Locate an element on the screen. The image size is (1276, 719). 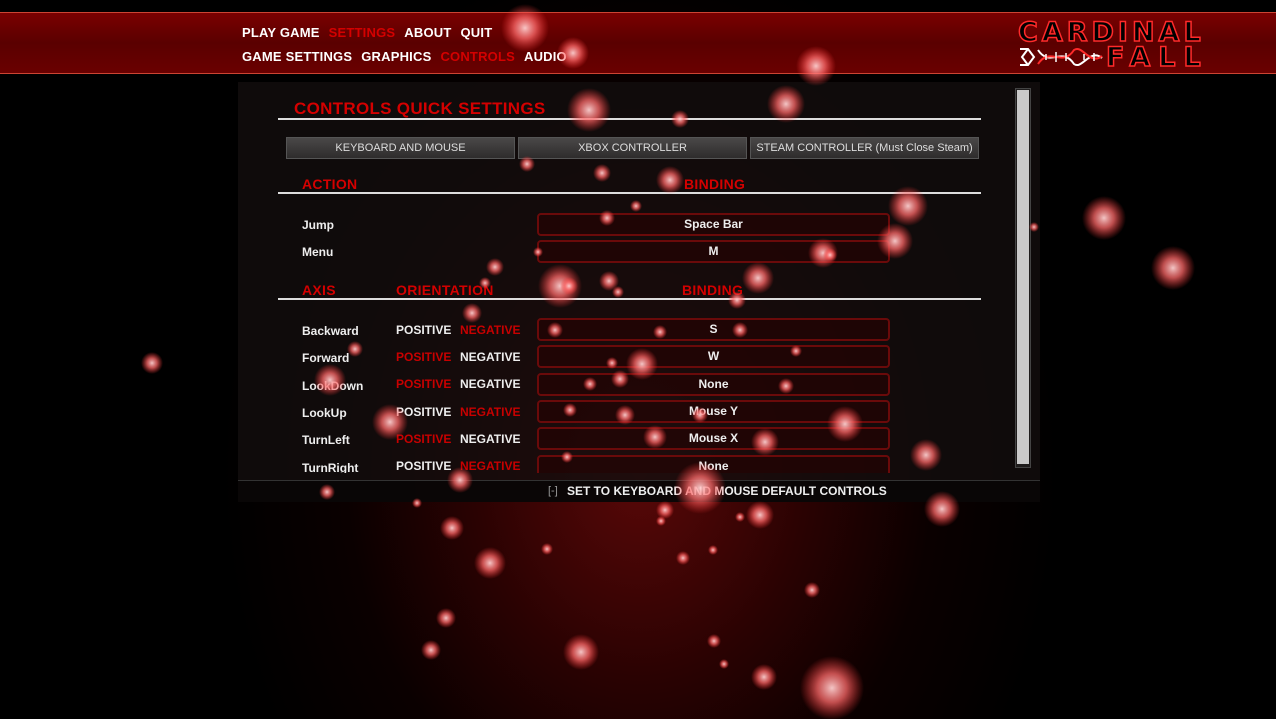
action-label-menu: Menu is located at coordinates (318, 252).